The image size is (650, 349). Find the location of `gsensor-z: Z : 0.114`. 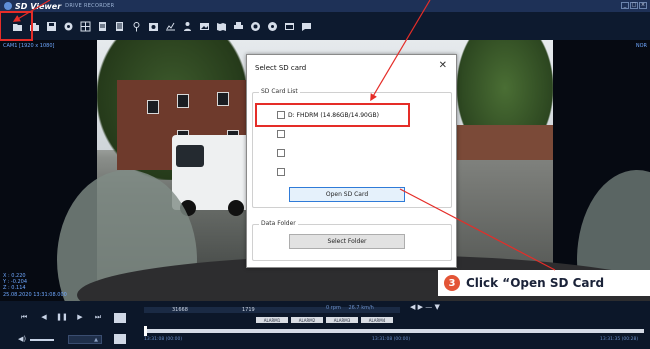

gsensor-z: Z : 0.114 is located at coordinates (14, 288).